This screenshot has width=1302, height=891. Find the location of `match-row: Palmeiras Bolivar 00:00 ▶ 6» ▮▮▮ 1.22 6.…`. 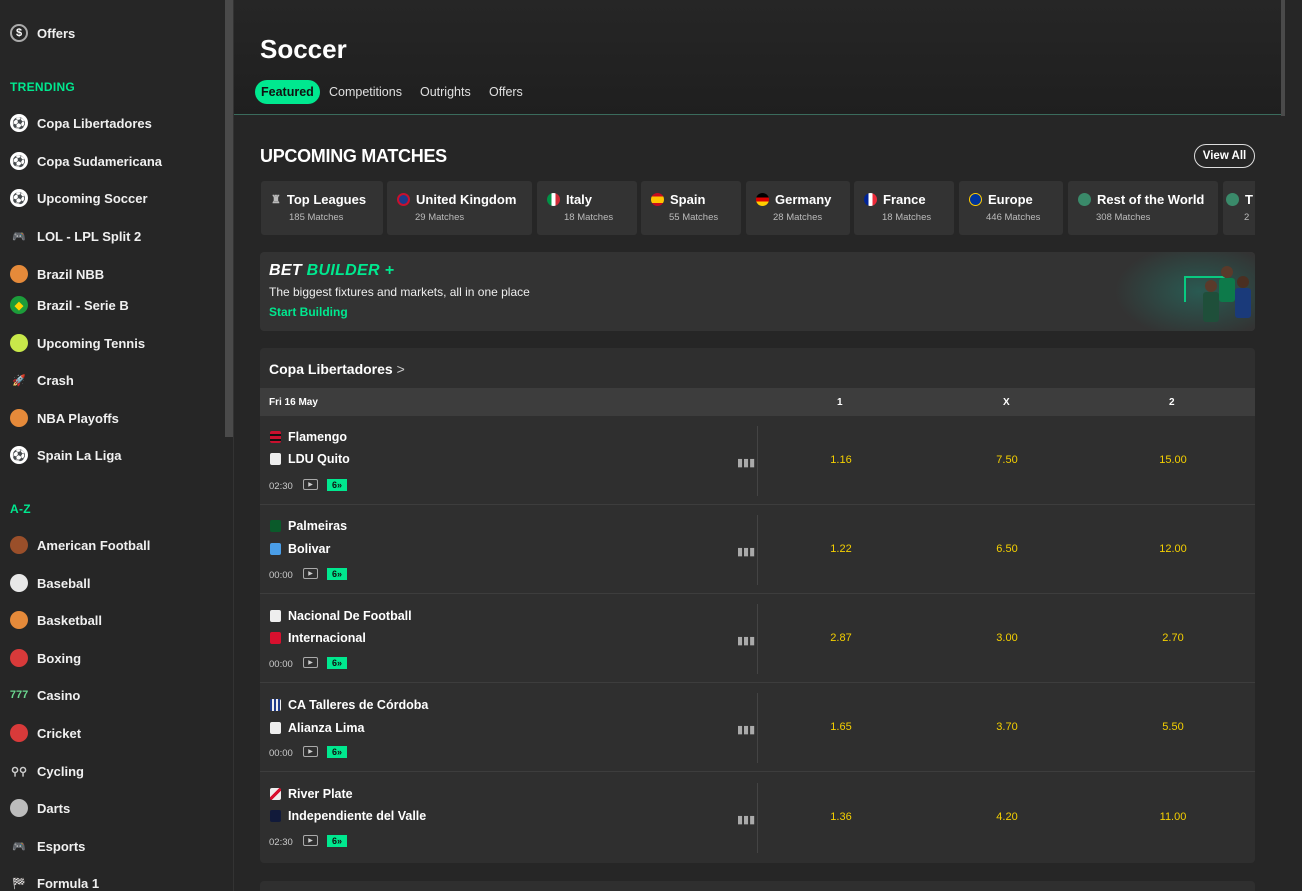

match-row: Palmeiras Bolivar 00:00 ▶ 6» ▮▮▮ 1.22 6.… is located at coordinates (757, 549).